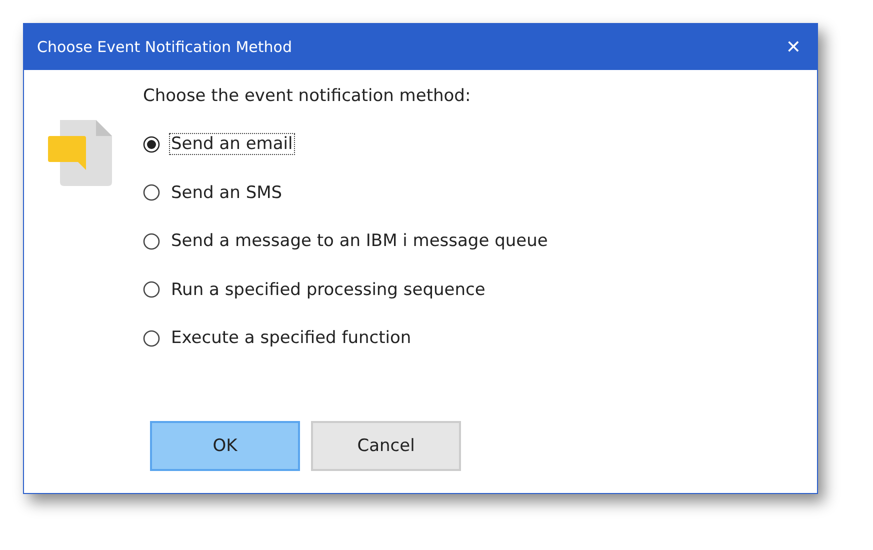  Describe the element at coordinates (346, 290) in the screenshot. I see `radio-option: Run a specified processing sequence` at that location.